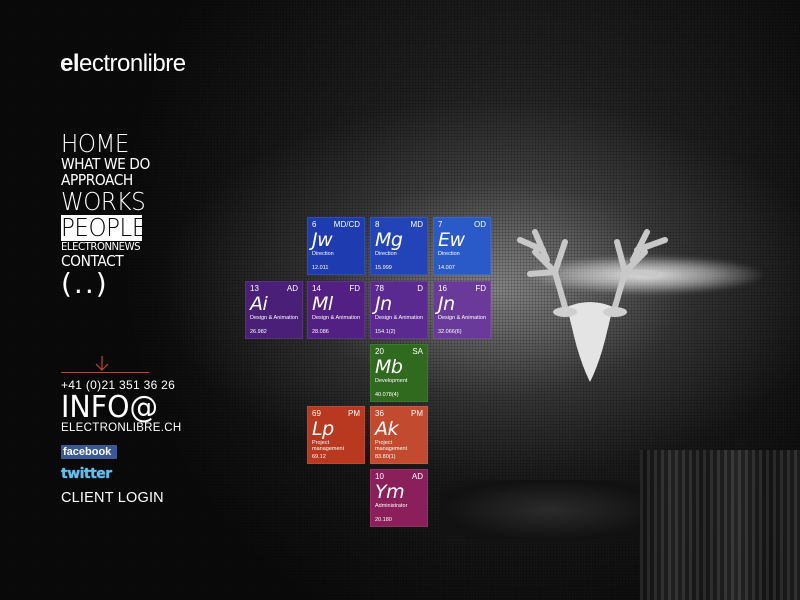 The image size is (800, 600). Describe the element at coordinates (462, 310) in the screenshot. I see `person-tile-jn: 16 FD Jn Design & Animation 32.066(6)` at that location.